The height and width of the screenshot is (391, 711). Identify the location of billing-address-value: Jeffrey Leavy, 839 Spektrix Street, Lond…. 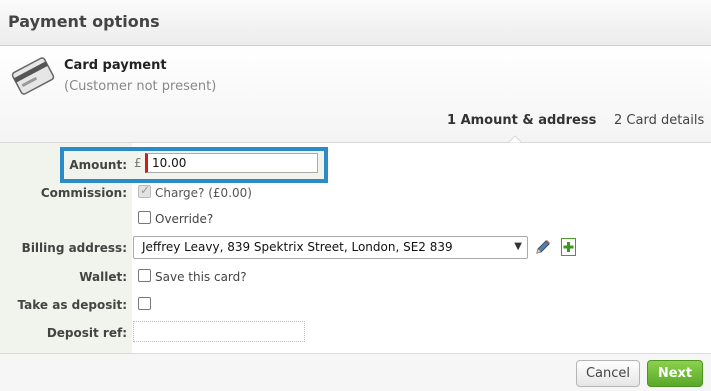
(297, 247).